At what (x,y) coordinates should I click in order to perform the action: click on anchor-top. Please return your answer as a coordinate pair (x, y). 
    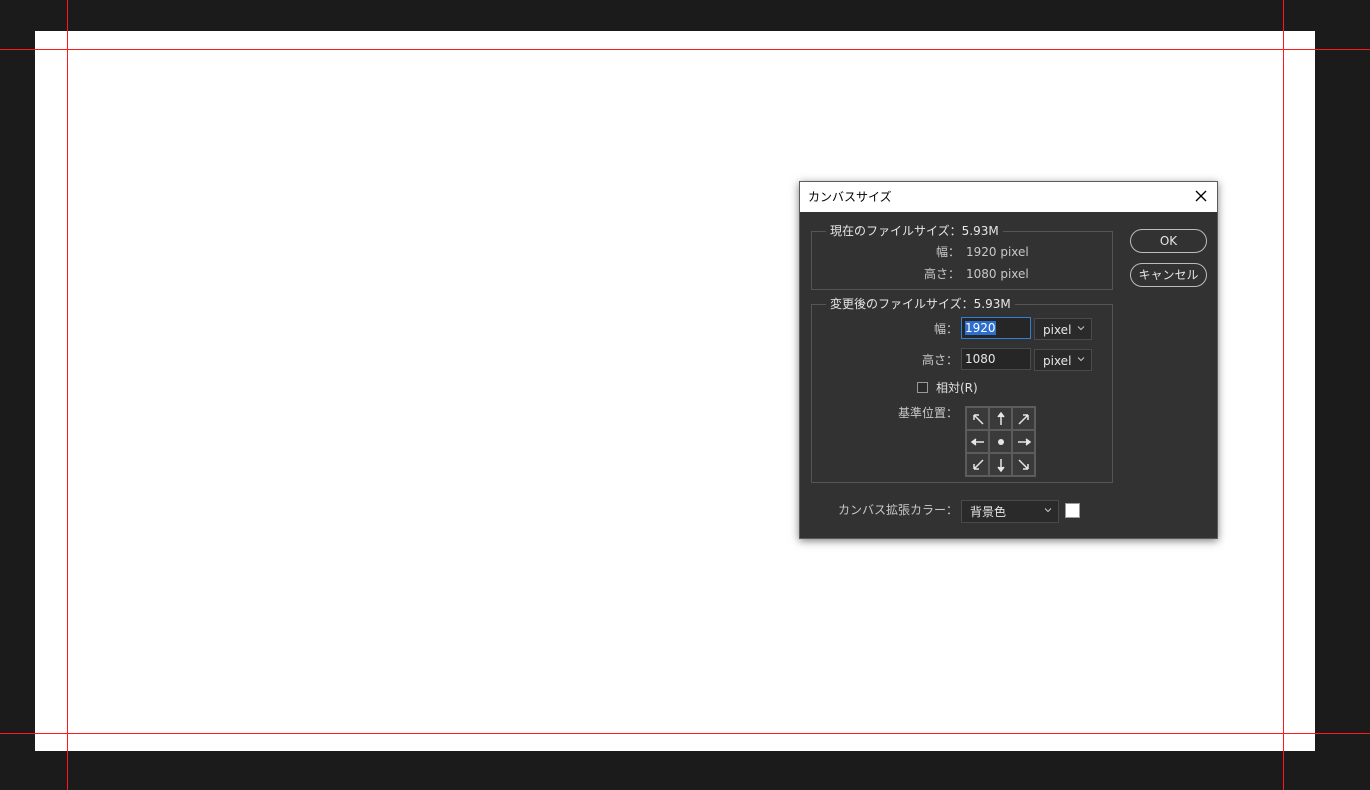
    Looking at the image, I should click on (1000, 418).